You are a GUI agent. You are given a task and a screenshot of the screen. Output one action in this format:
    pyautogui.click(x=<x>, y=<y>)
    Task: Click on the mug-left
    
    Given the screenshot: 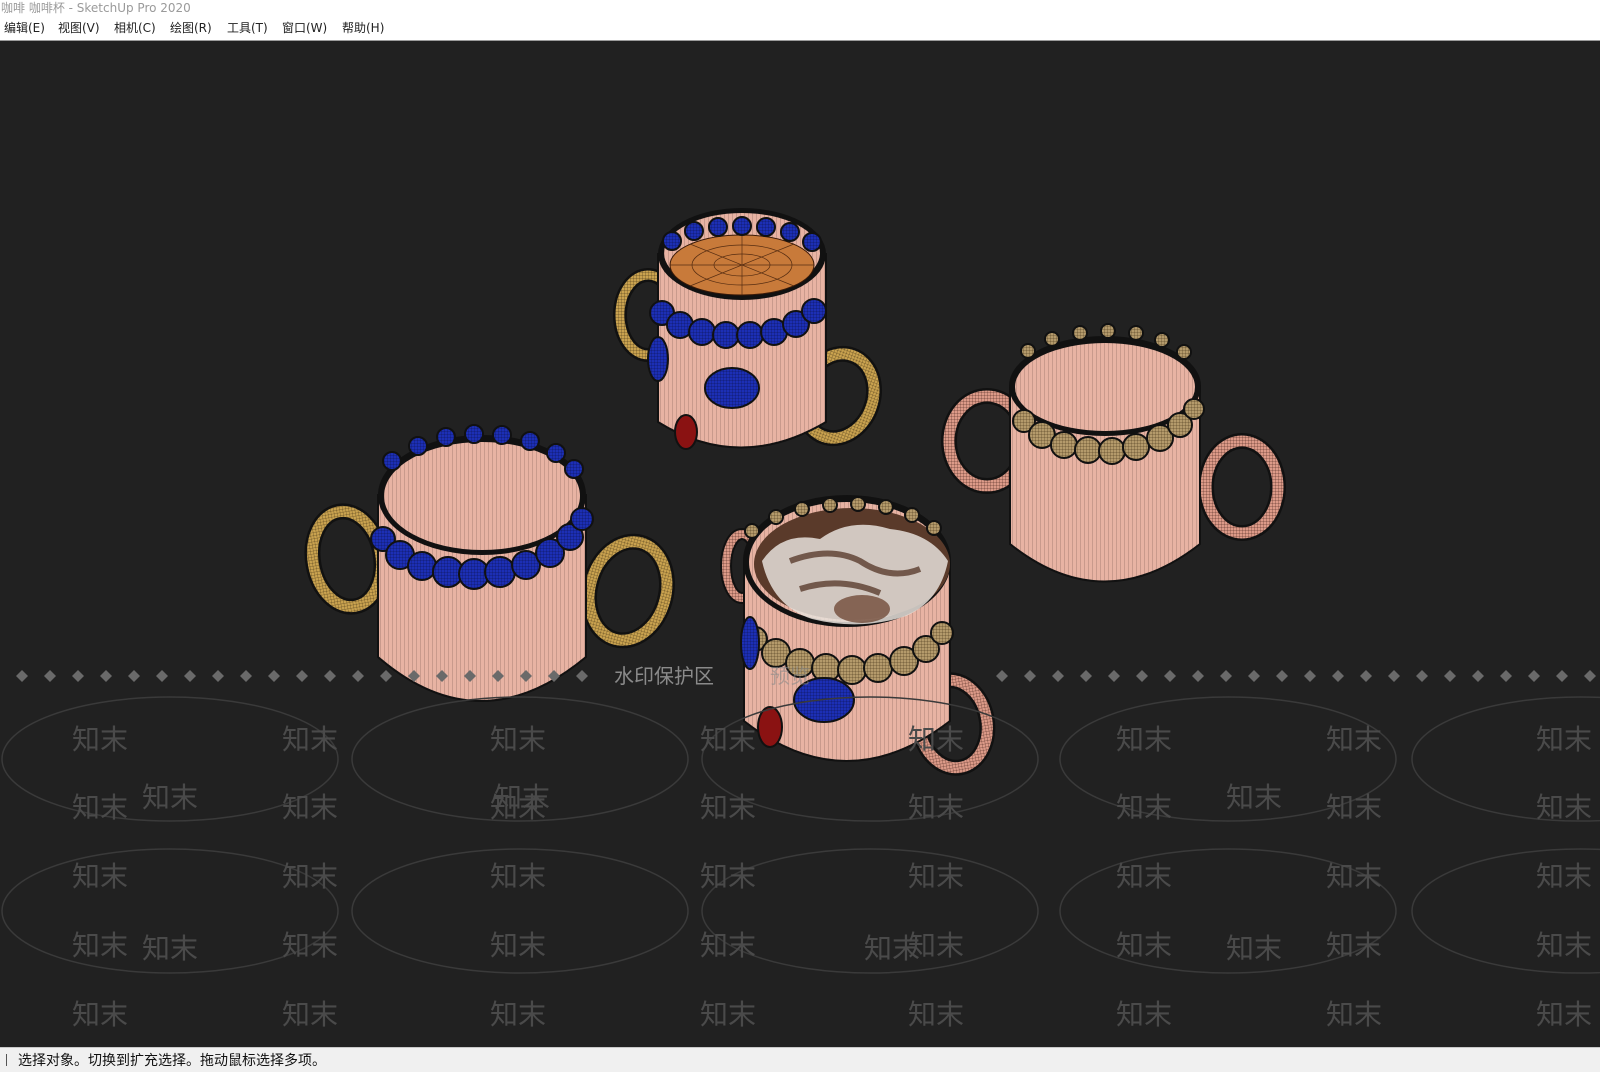 What is the action you would take?
    pyautogui.click(x=490, y=563)
    